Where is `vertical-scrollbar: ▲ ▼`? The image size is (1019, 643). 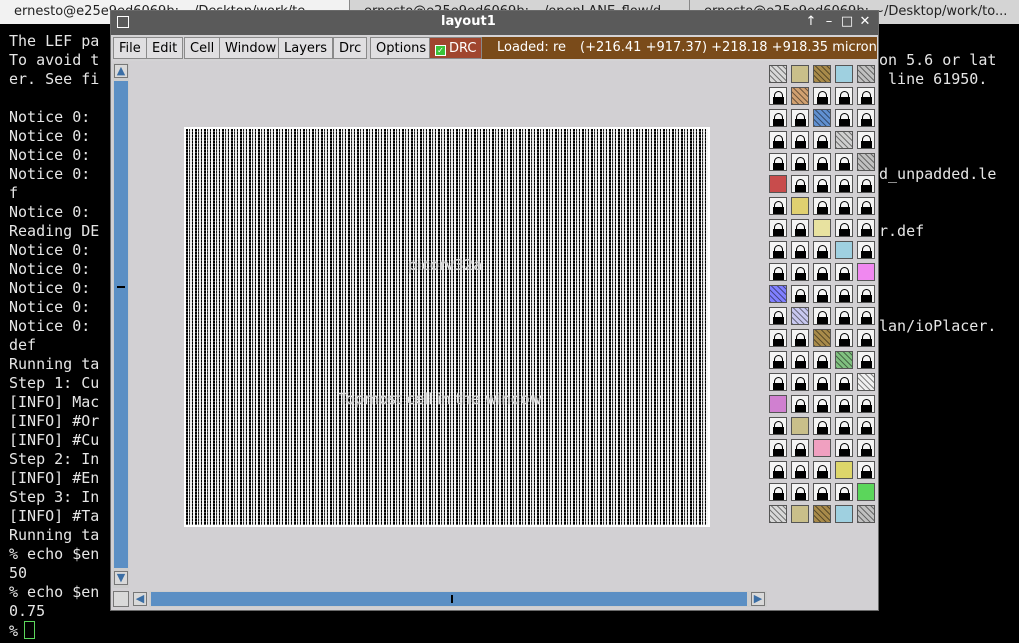 vertical-scrollbar: ▲ ▼ is located at coordinates (121, 325).